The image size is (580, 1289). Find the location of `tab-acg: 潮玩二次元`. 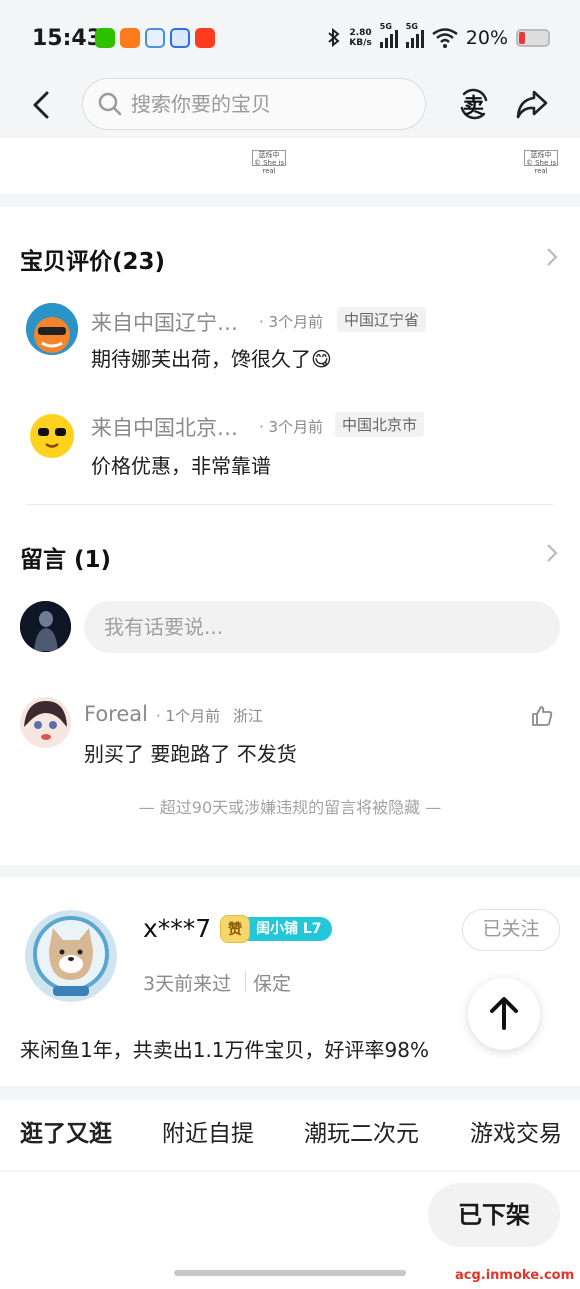

tab-acg: 潮玩二次元 is located at coordinates (361, 1131).